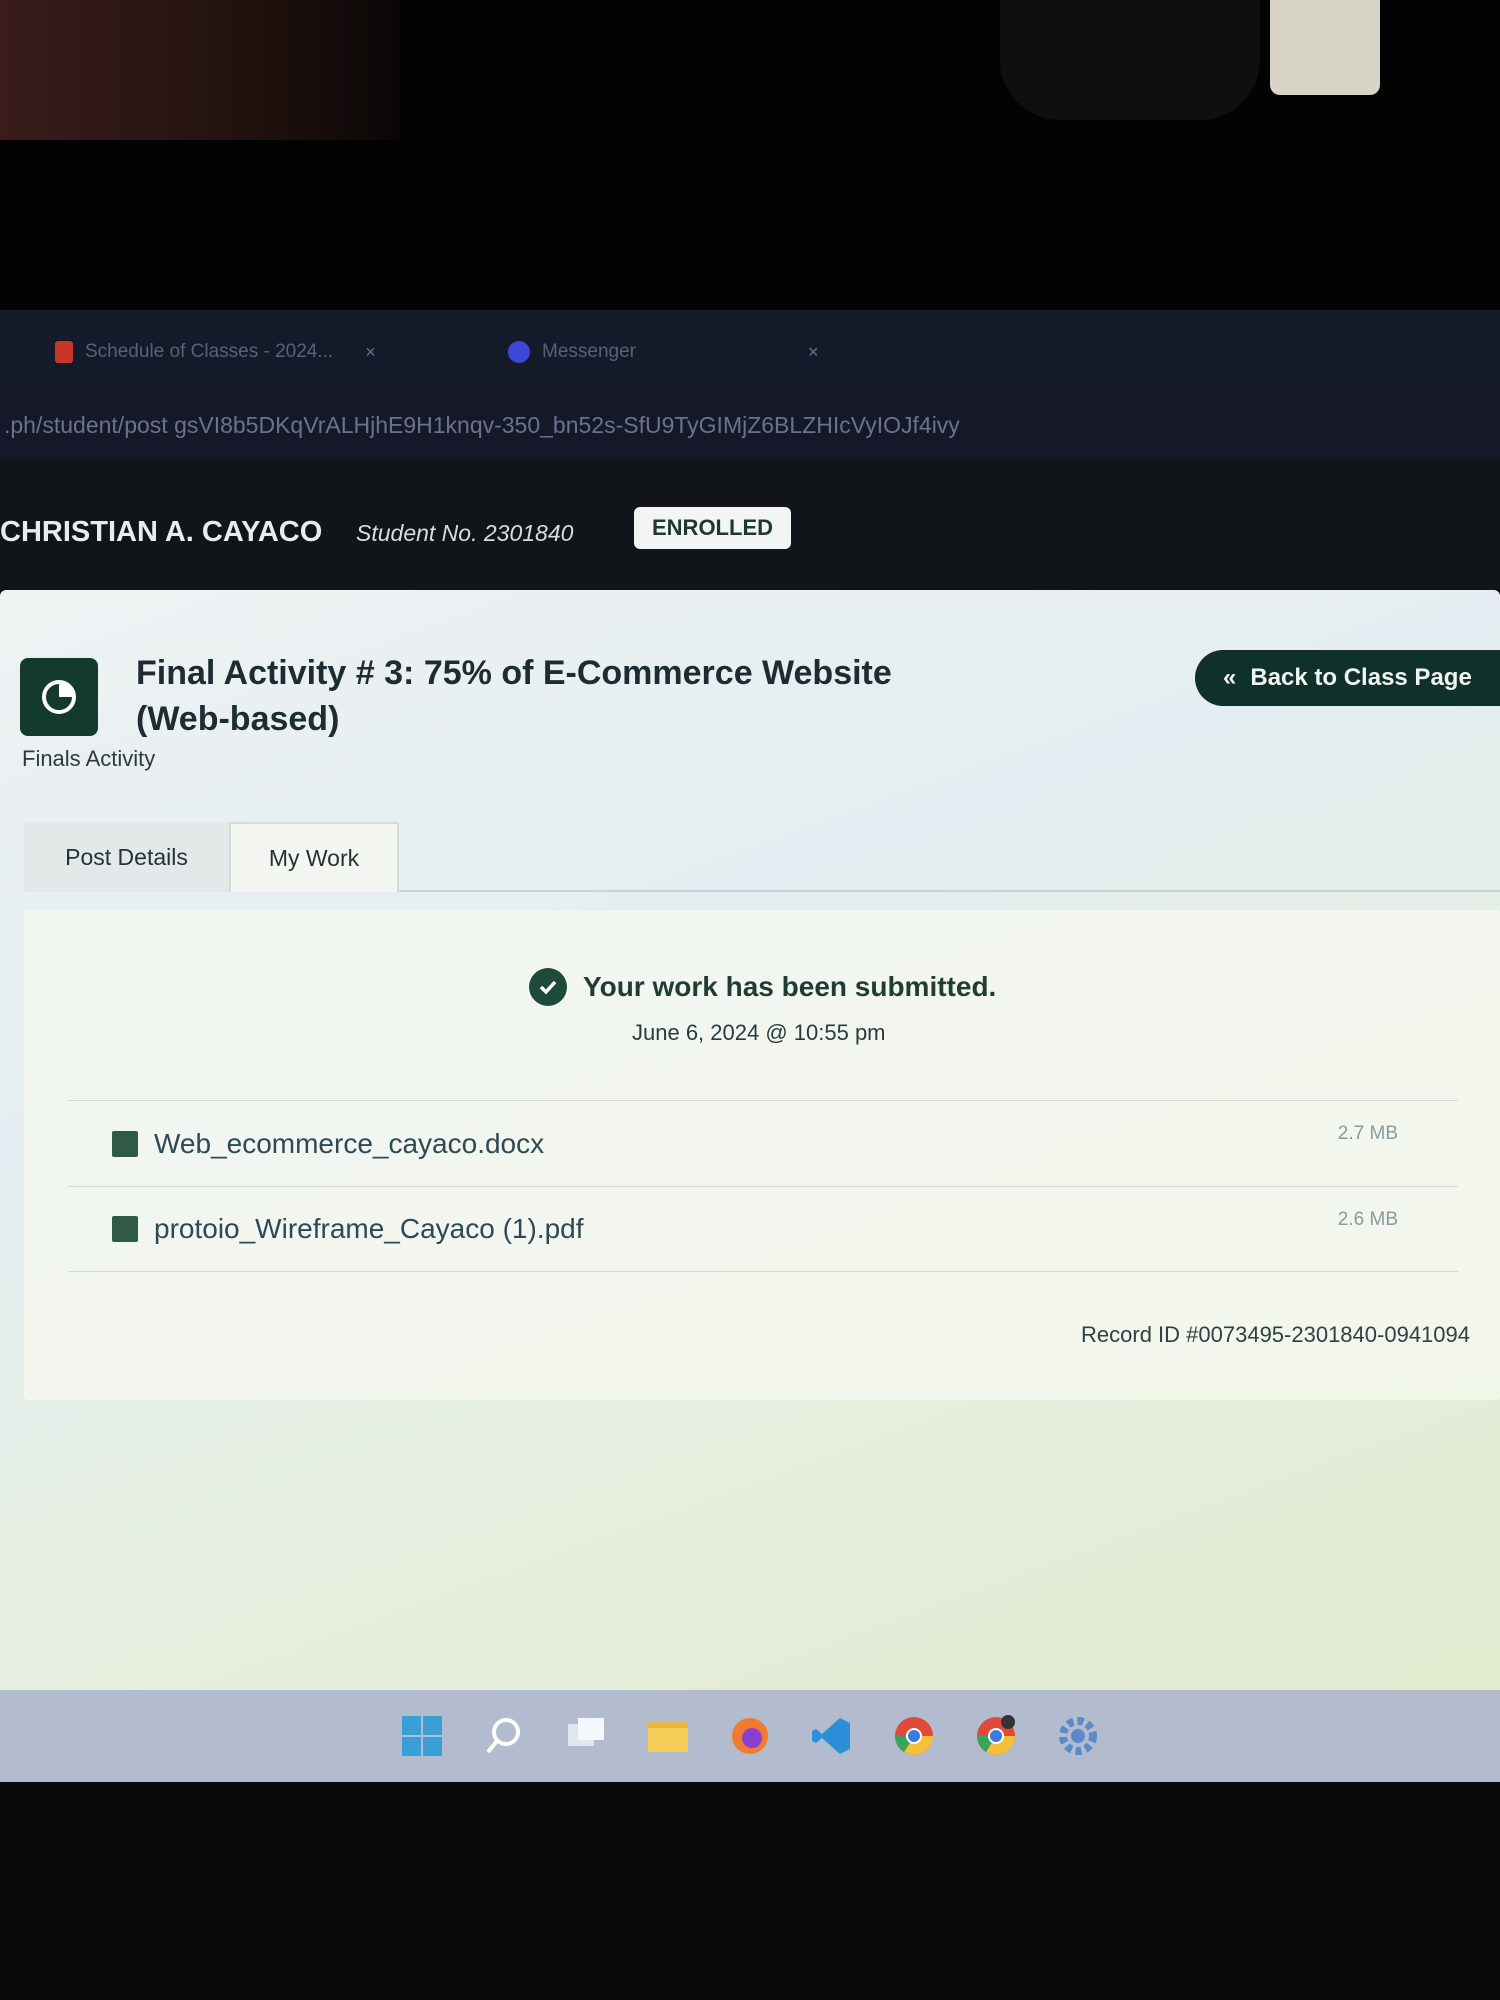  Describe the element at coordinates (465, 533) in the screenshot. I see `student-number: Student No. 2301840` at that location.